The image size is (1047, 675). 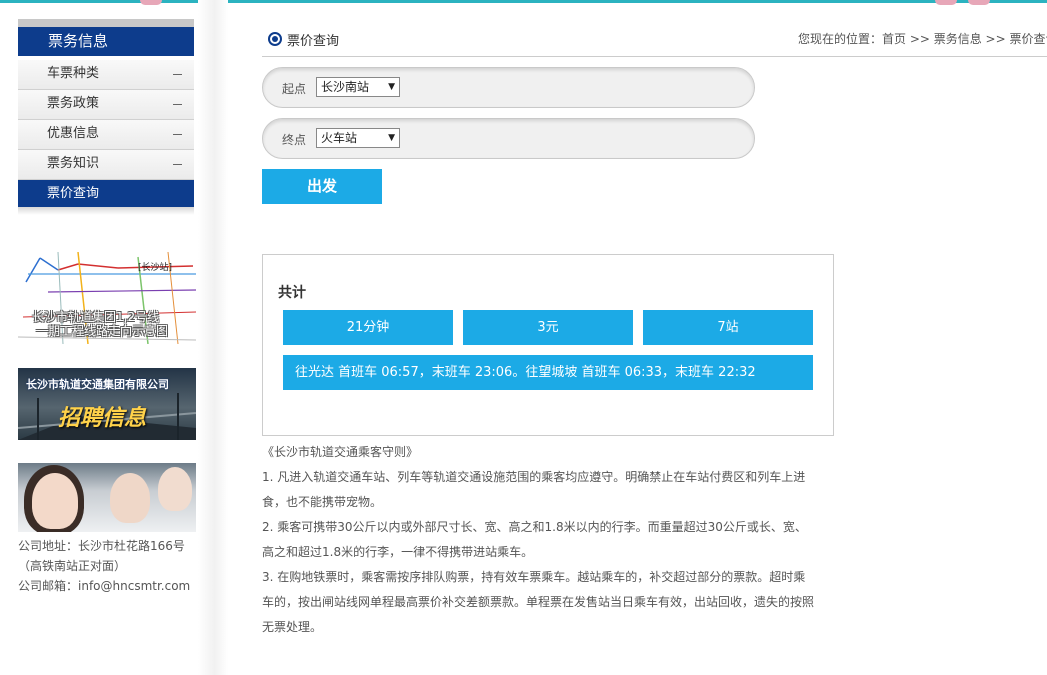 I want to click on sidebar-menu: 车票种类 票务政策 优惠信息 票务知识 票价查询, so click(x=106, y=135).